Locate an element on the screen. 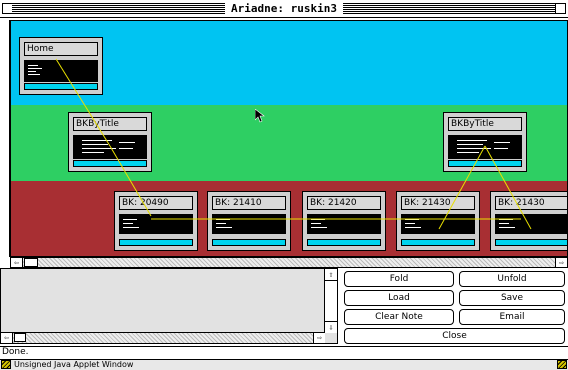 This screenshot has width=568, height=370. notes-textarea is located at coordinates (163, 301).